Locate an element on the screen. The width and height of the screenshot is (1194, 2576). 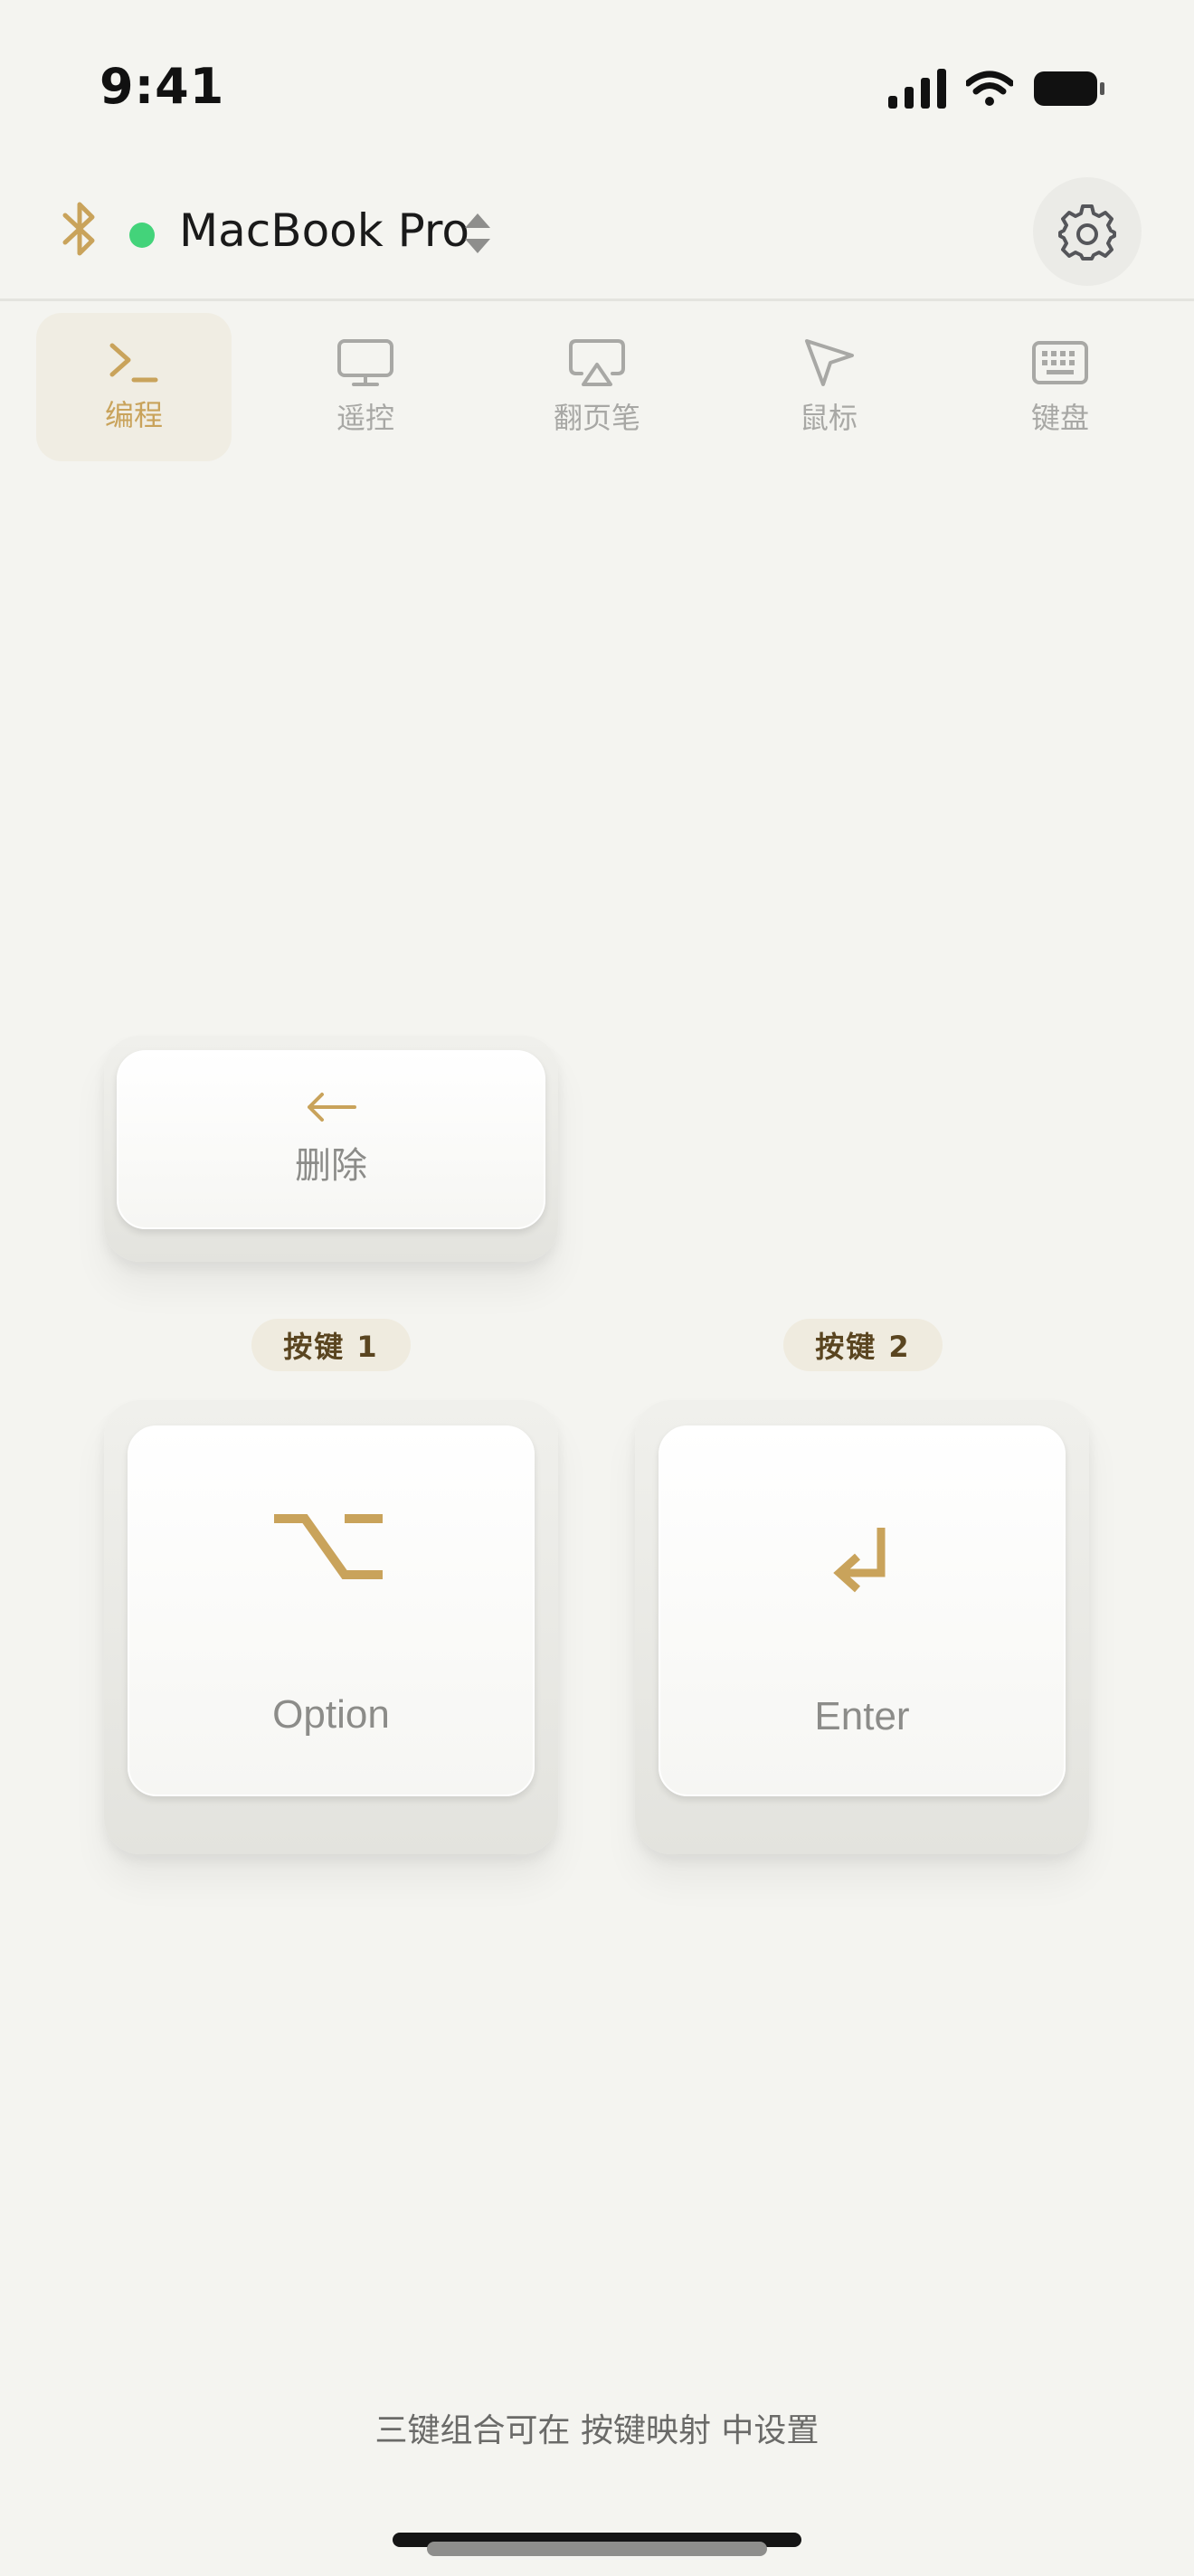
tab-label: 鼠标 is located at coordinates (828, 418).